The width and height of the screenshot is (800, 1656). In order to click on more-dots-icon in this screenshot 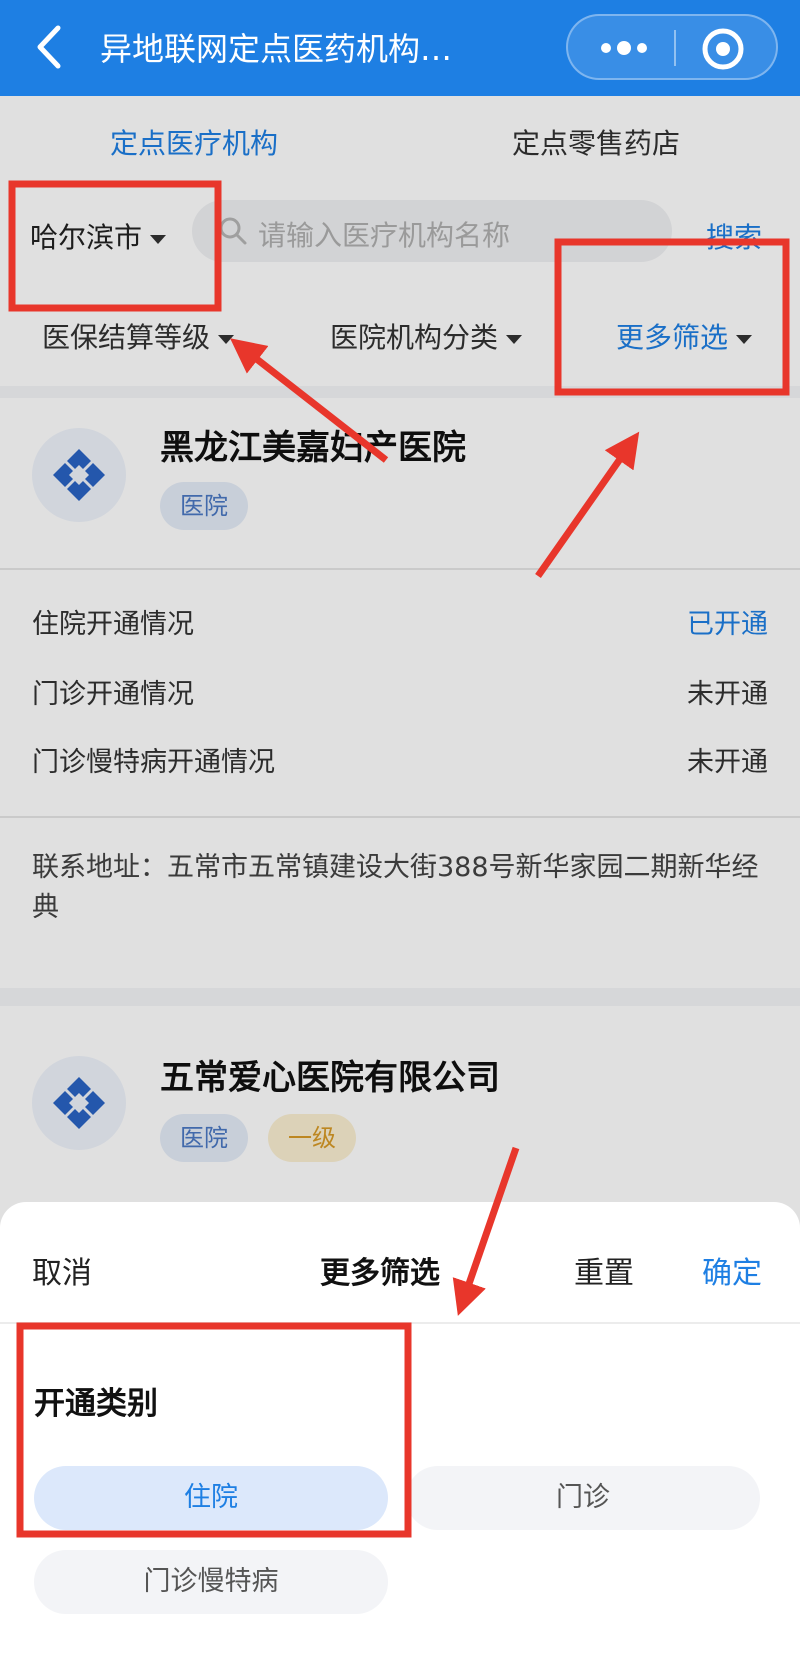, I will do `click(624, 48)`.